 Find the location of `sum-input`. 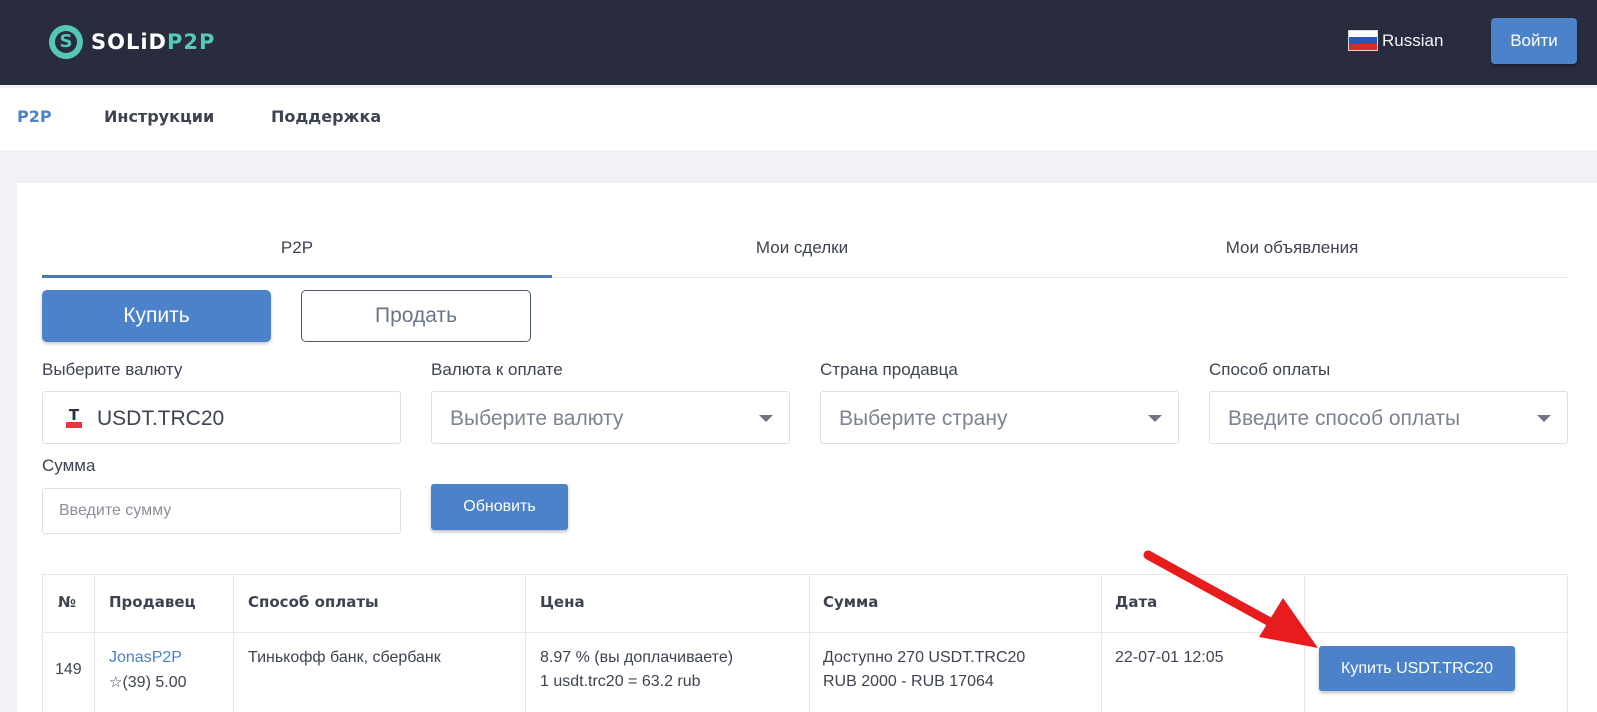

sum-input is located at coordinates (221, 511).